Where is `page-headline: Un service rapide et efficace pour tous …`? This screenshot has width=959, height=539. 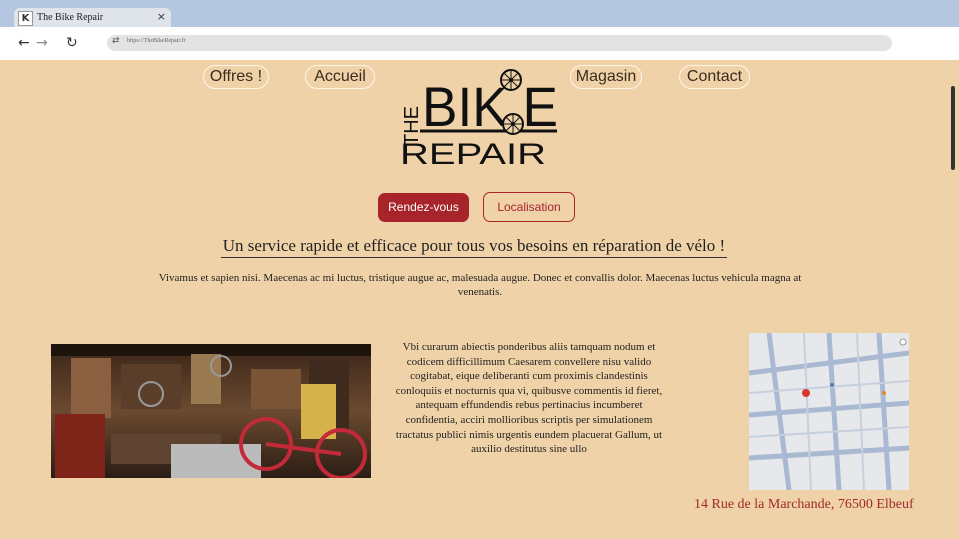 page-headline: Un service rapide et efficace pour tous … is located at coordinates (474, 247).